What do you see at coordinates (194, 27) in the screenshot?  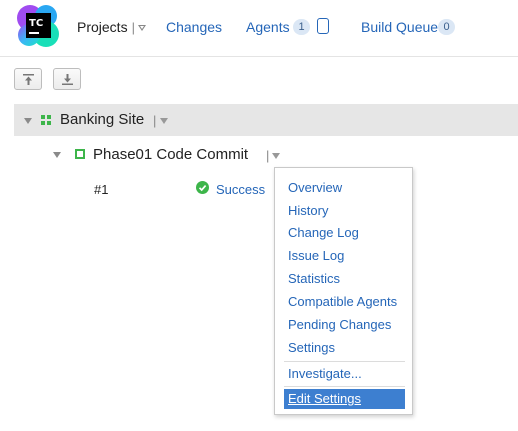 I see `nav-changes: Changes` at bounding box center [194, 27].